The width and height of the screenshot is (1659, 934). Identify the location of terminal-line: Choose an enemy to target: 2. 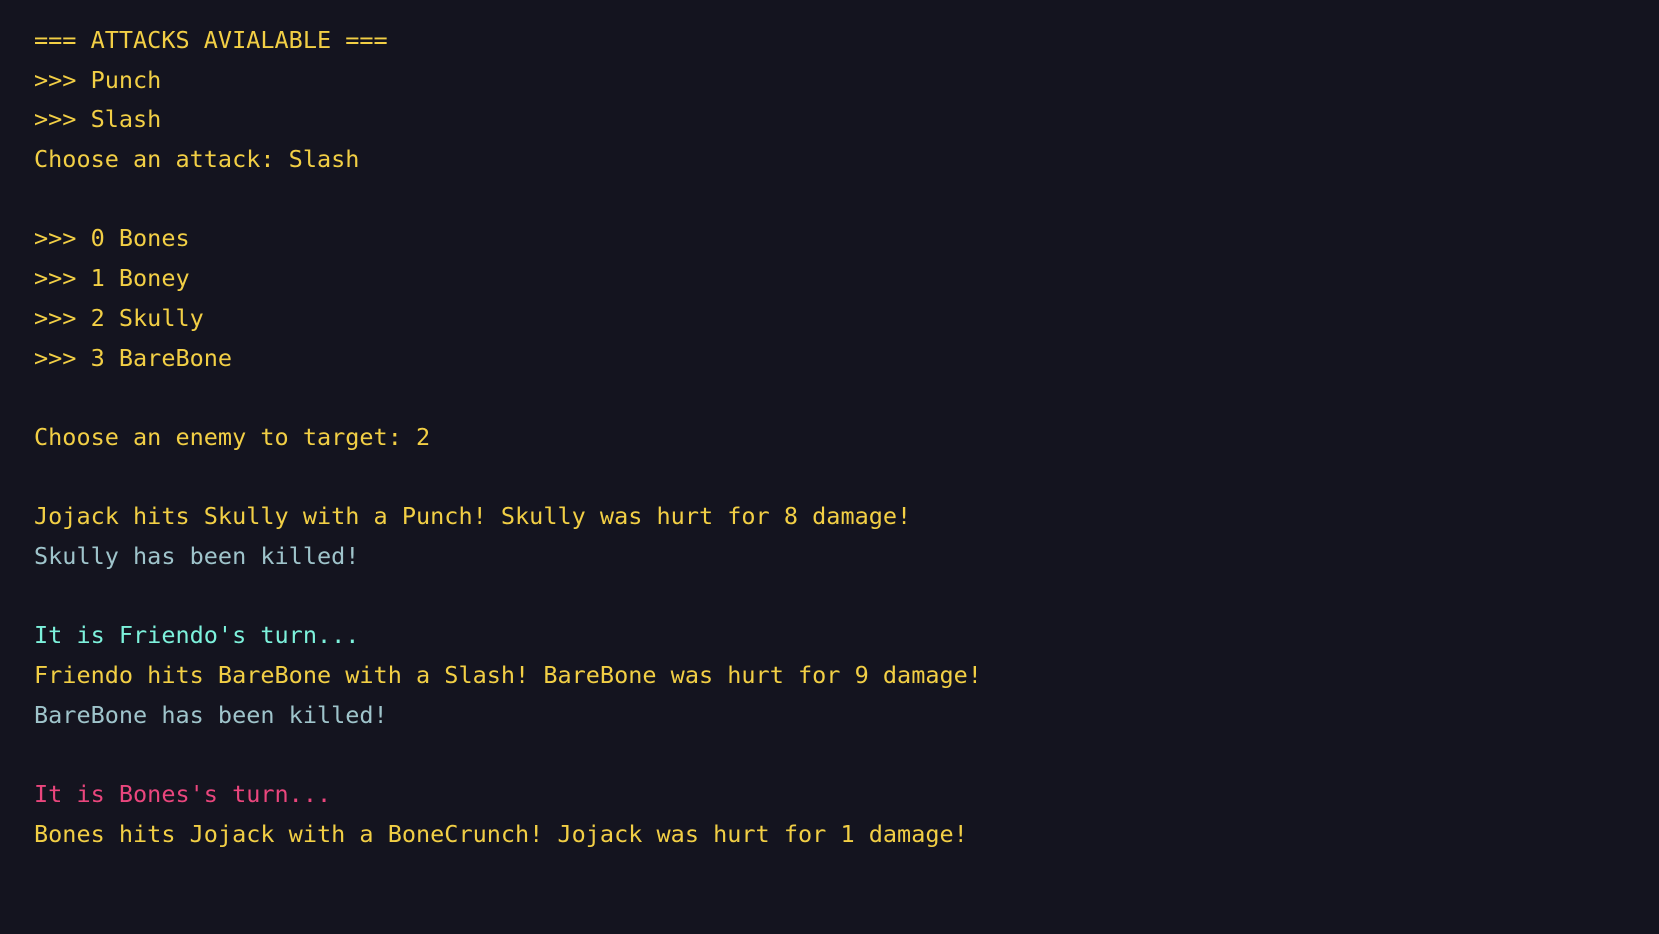
(232, 436).